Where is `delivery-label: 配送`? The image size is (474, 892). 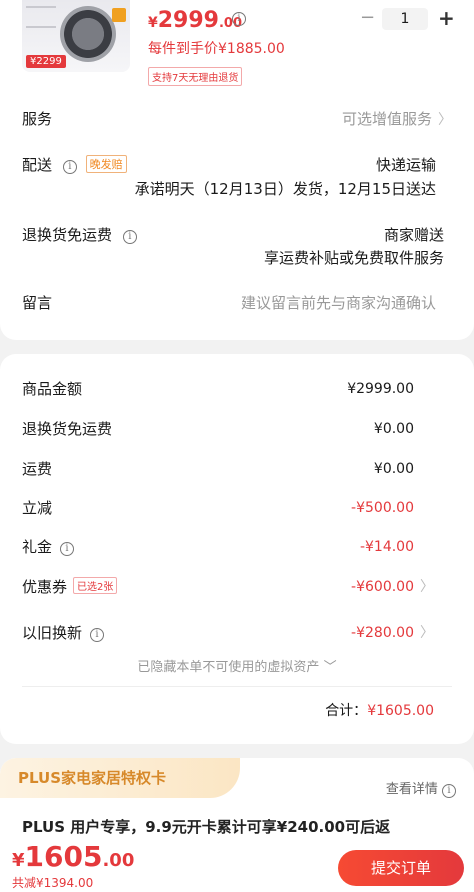 delivery-label: 配送 is located at coordinates (37, 165).